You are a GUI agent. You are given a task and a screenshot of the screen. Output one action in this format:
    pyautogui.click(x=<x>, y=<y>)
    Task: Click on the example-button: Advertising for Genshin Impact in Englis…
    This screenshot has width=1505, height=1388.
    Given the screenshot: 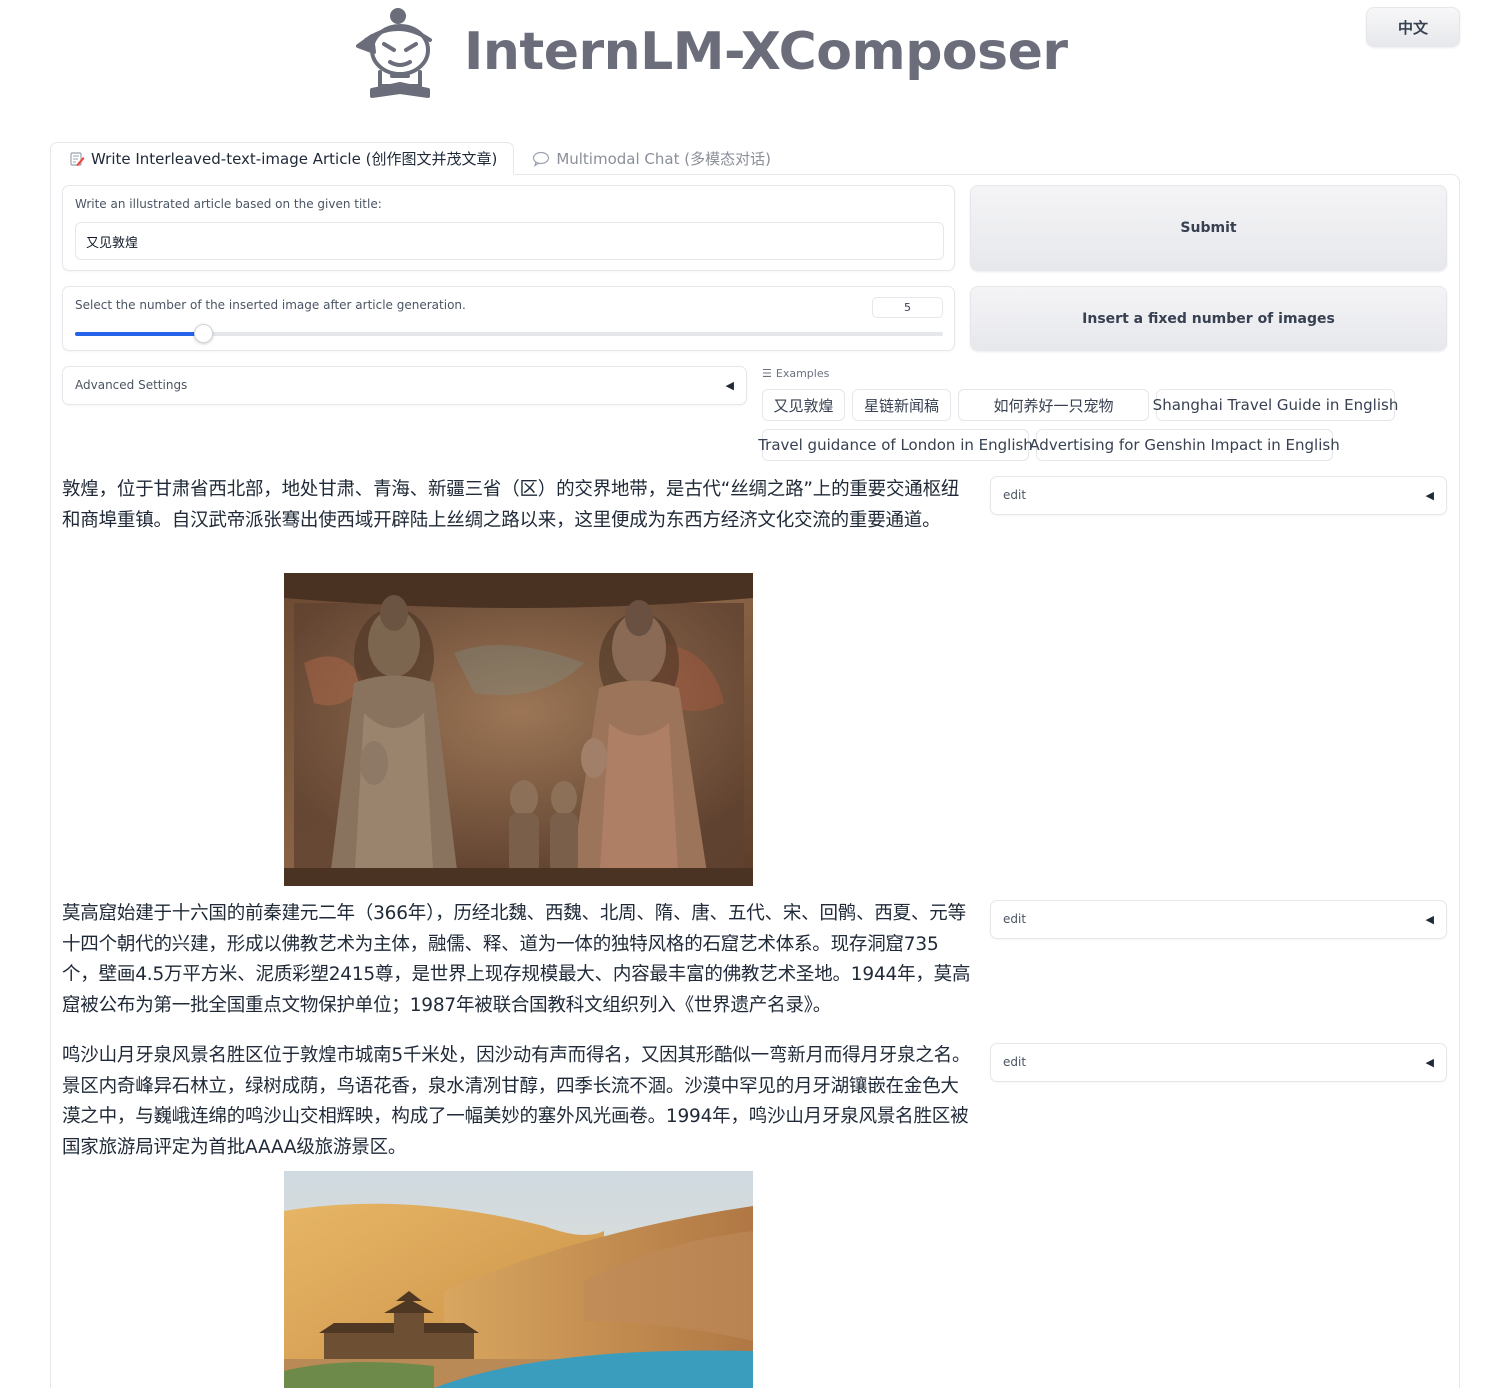 What is the action you would take?
    pyautogui.click(x=1184, y=445)
    